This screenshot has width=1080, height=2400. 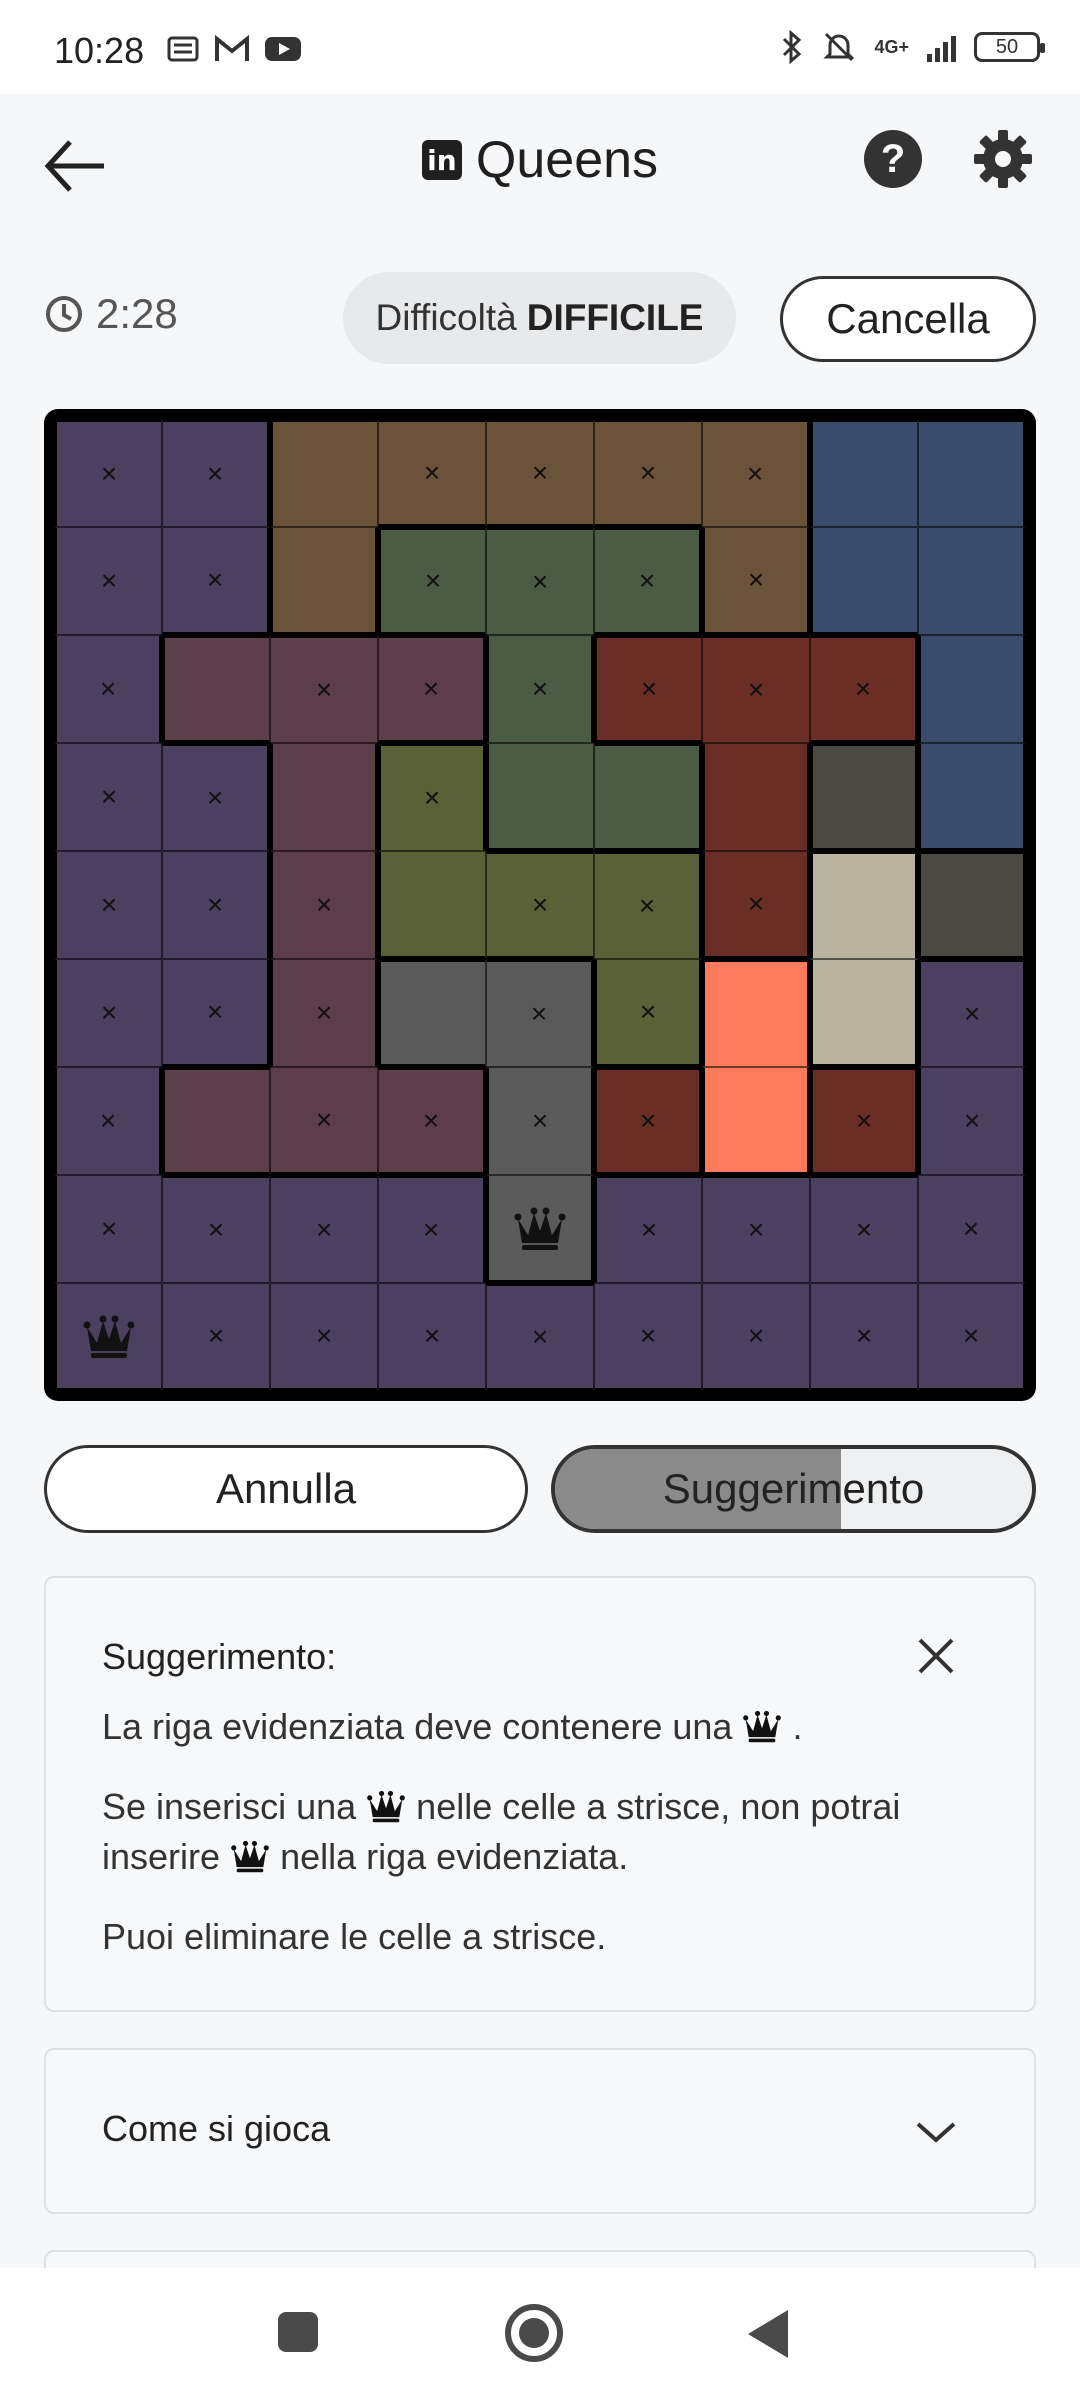 I want to click on home-circle-icon, so click(x=534, y=2333).